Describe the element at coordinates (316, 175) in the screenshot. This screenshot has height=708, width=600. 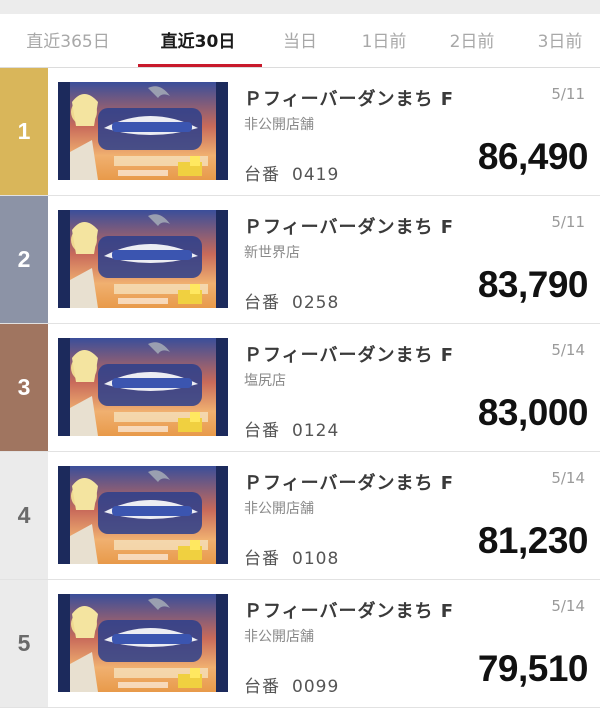
I see `machine-number-value: 0419` at that location.